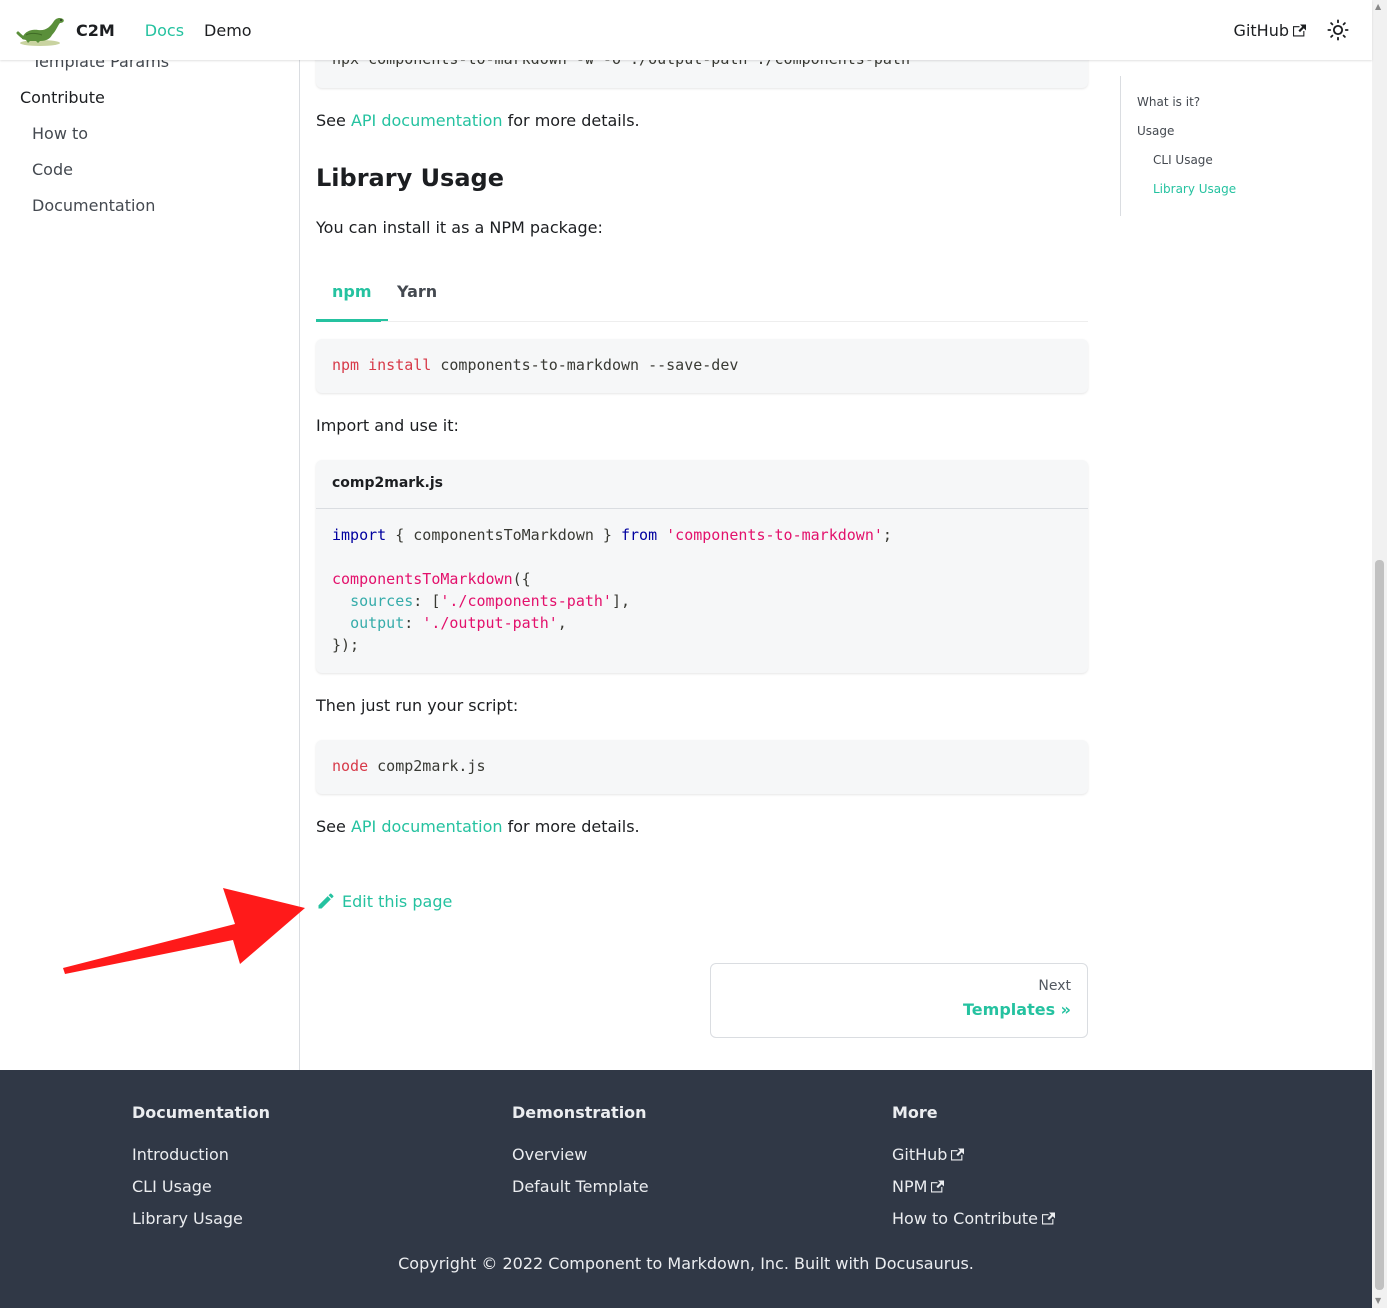 This screenshot has height=1308, width=1387. I want to click on nav-link-demo: Demo, so click(228, 30).